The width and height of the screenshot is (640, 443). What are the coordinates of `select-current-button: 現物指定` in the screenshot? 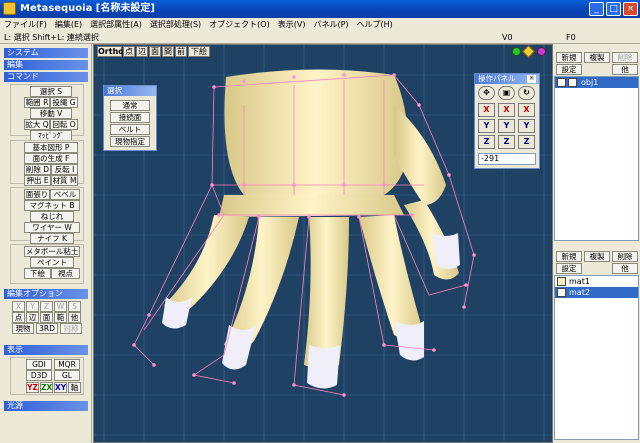 It's located at (130, 141).